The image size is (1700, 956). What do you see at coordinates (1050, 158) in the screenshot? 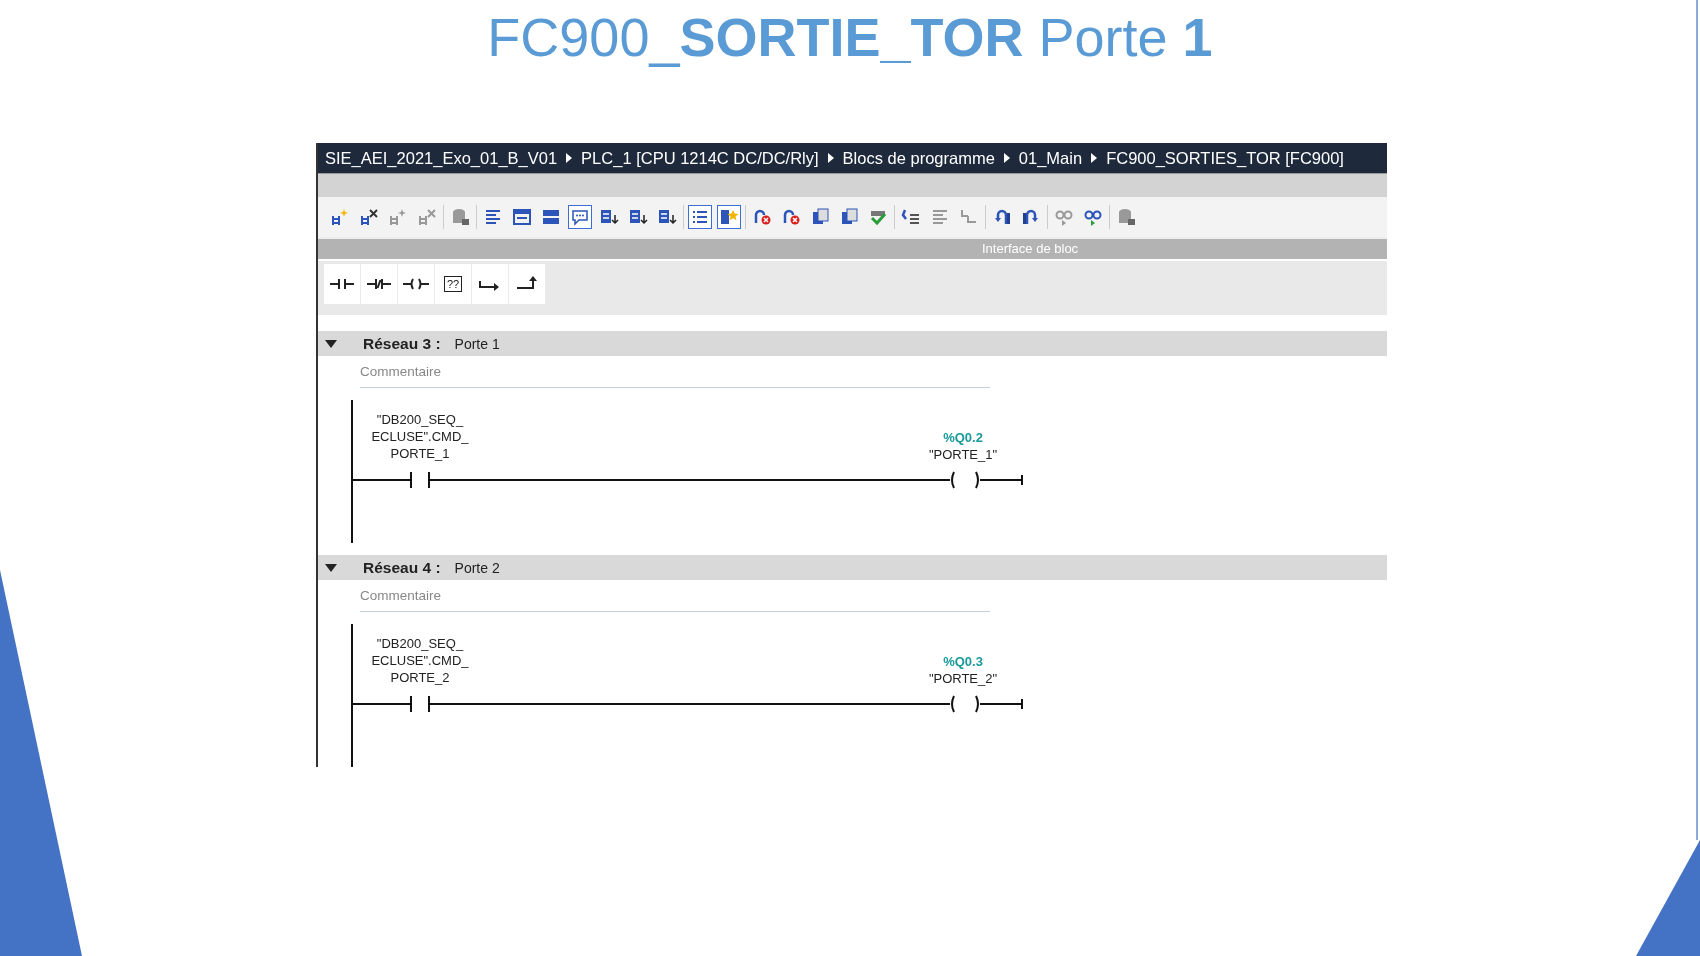
I see `breadcrumb-item: 01_Main` at bounding box center [1050, 158].